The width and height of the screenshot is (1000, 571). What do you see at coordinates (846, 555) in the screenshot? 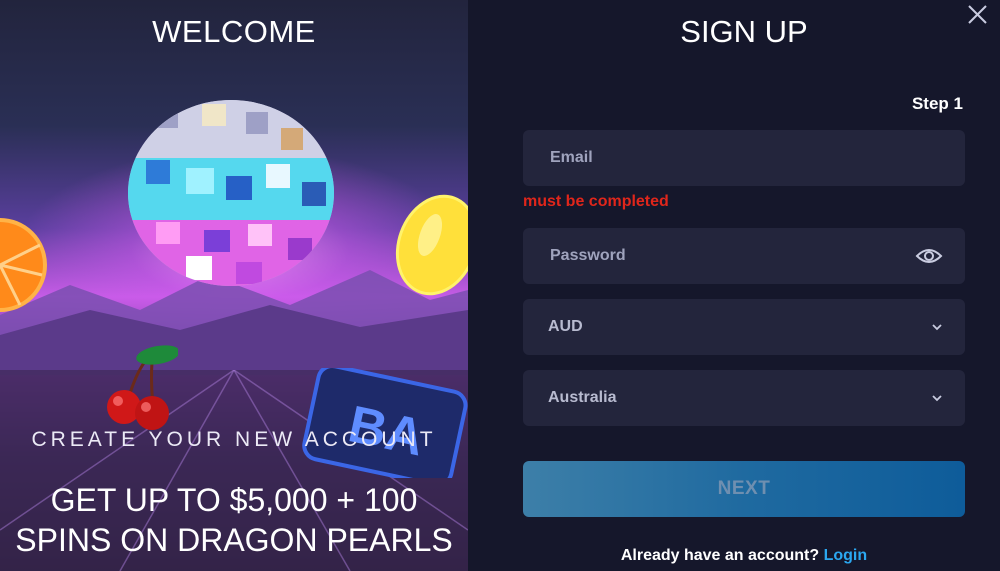
I see `login-link: Login` at bounding box center [846, 555].